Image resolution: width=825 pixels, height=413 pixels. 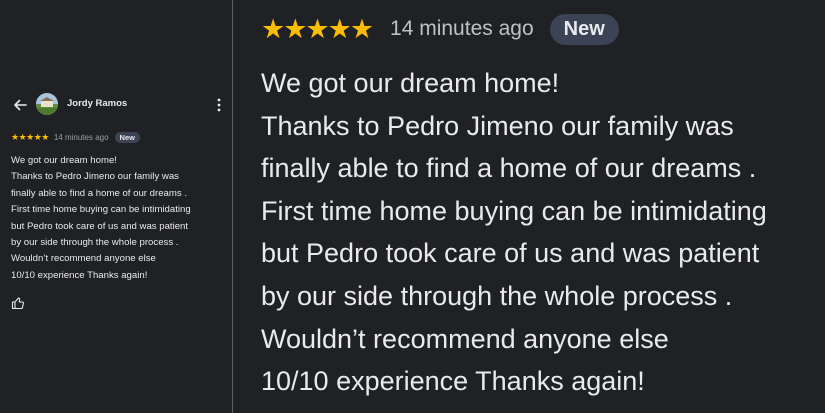 I want to click on review-header: Jordy Ramos, so click(x=116, y=105).